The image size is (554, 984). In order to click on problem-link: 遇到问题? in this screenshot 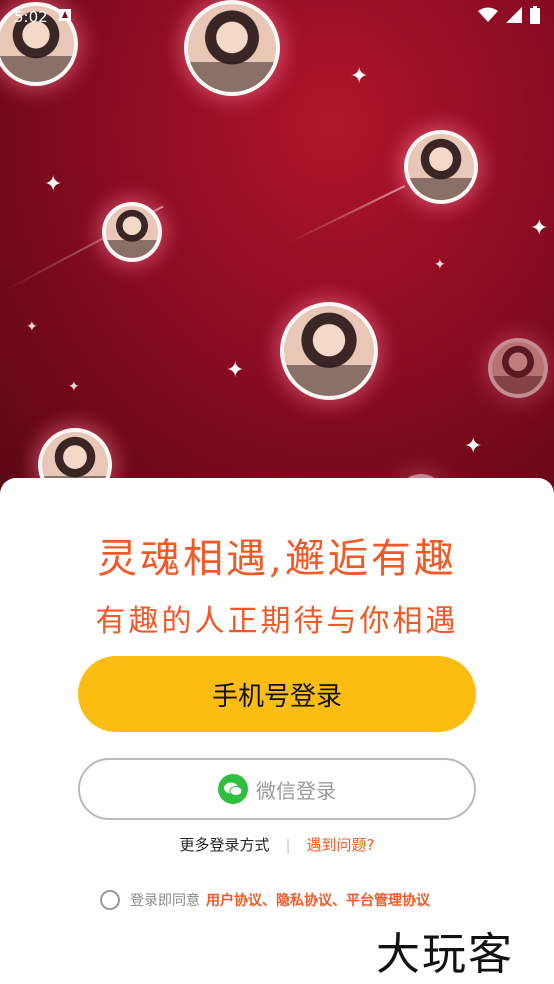, I will do `click(341, 844)`.